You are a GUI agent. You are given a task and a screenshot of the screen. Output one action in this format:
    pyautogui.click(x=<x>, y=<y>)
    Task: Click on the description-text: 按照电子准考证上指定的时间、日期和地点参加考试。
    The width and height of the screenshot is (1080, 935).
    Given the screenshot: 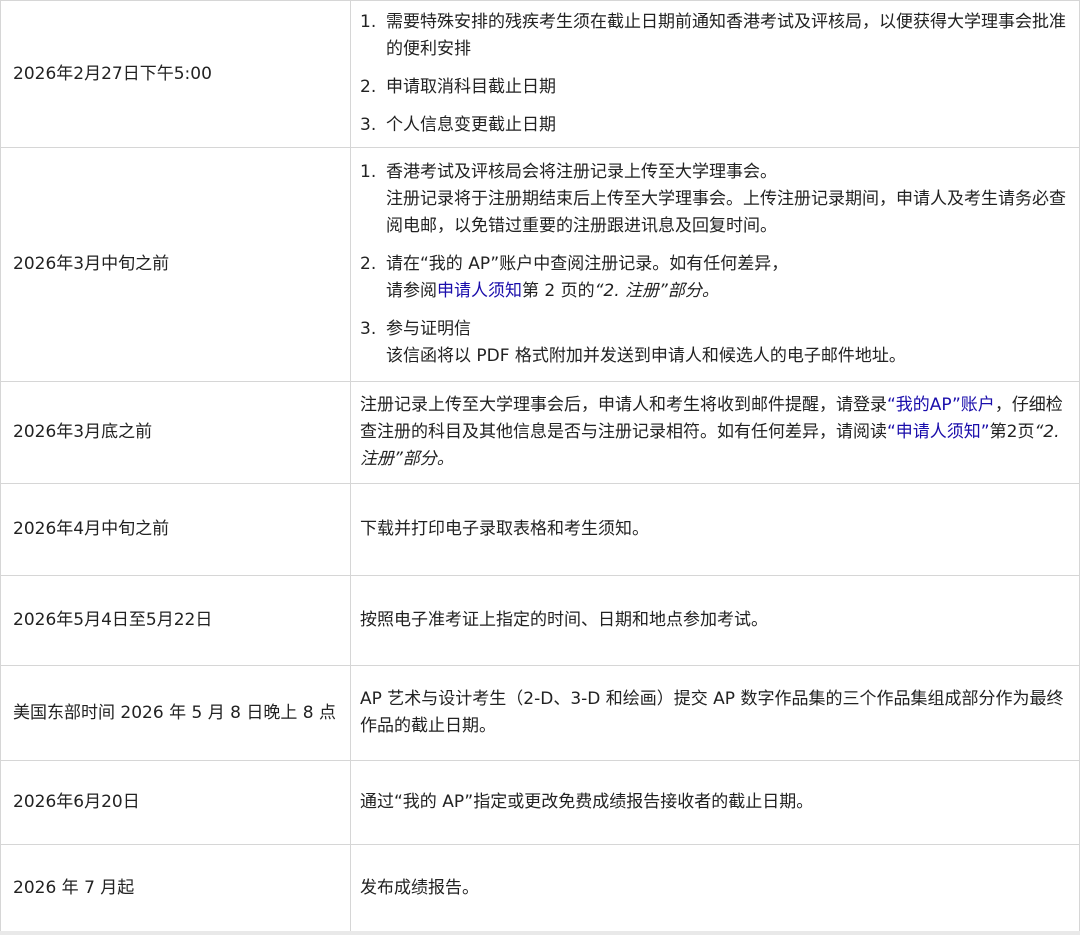 What is the action you would take?
    pyautogui.click(x=564, y=620)
    